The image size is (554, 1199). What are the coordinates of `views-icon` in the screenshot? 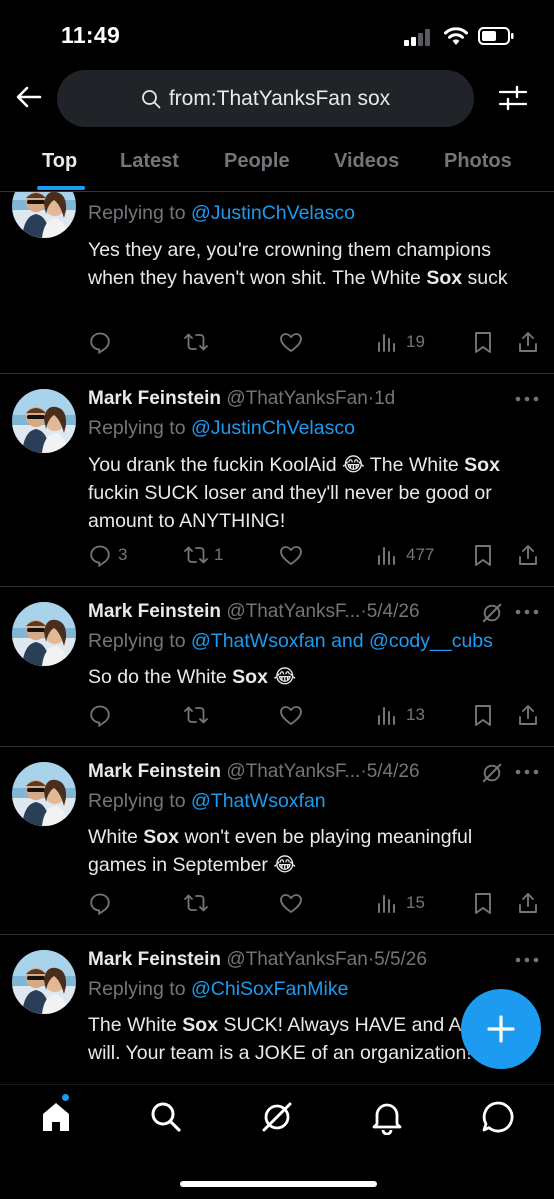 It's located at (388, 715).